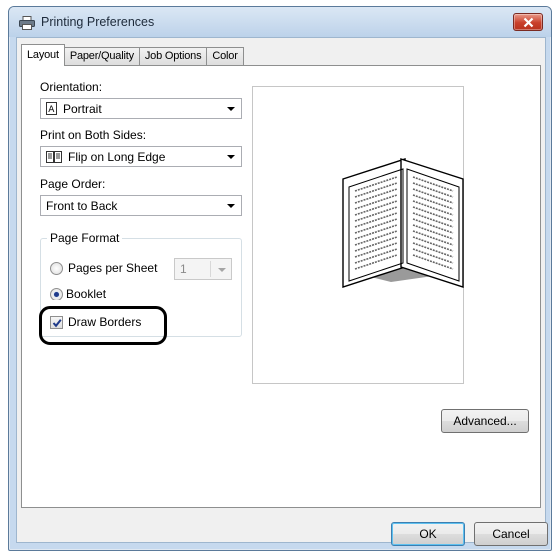 The height and width of the screenshot is (555, 560). What do you see at coordinates (225, 56) in the screenshot?
I see `tab-color: Color` at bounding box center [225, 56].